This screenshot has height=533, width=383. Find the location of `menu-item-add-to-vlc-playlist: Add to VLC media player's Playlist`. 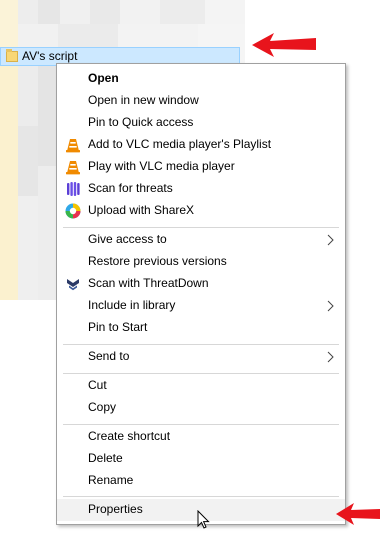

menu-item-add-to-vlc-playlist: Add to VLC media player's Playlist is located at coordinates (201, 145).